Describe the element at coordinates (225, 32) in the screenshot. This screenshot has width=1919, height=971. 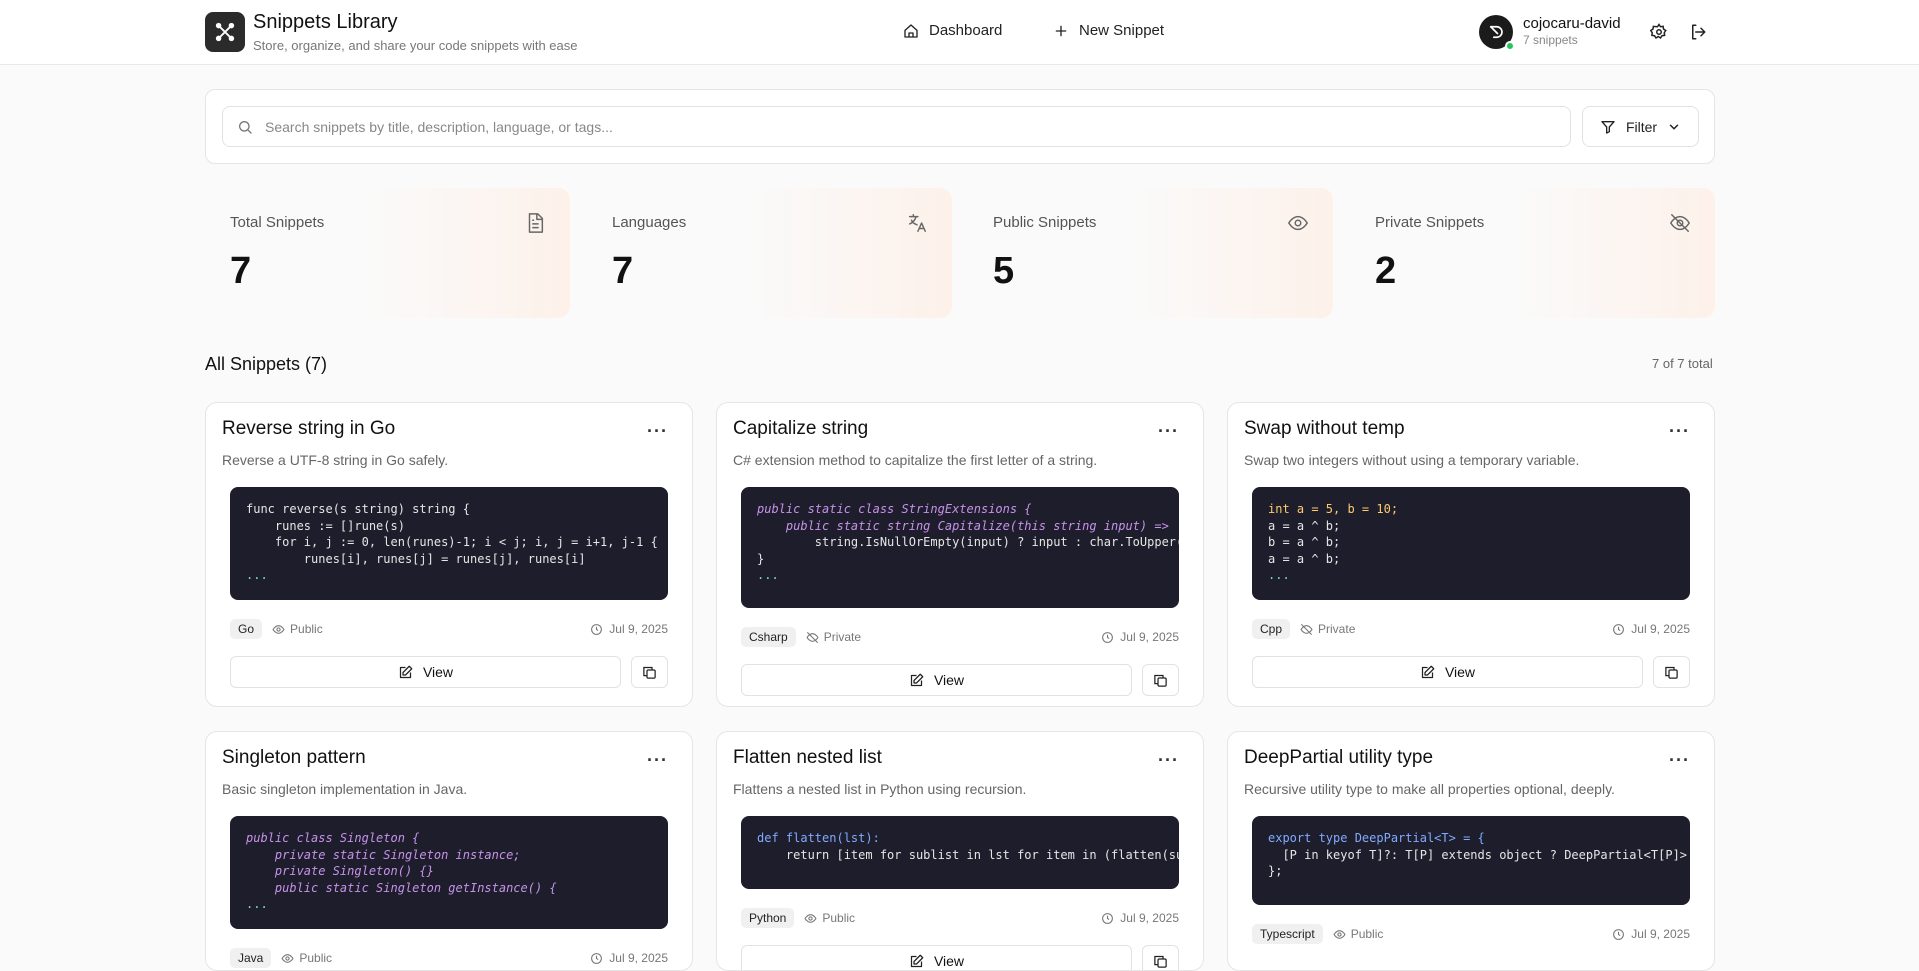
I see `app-logo` at that location.